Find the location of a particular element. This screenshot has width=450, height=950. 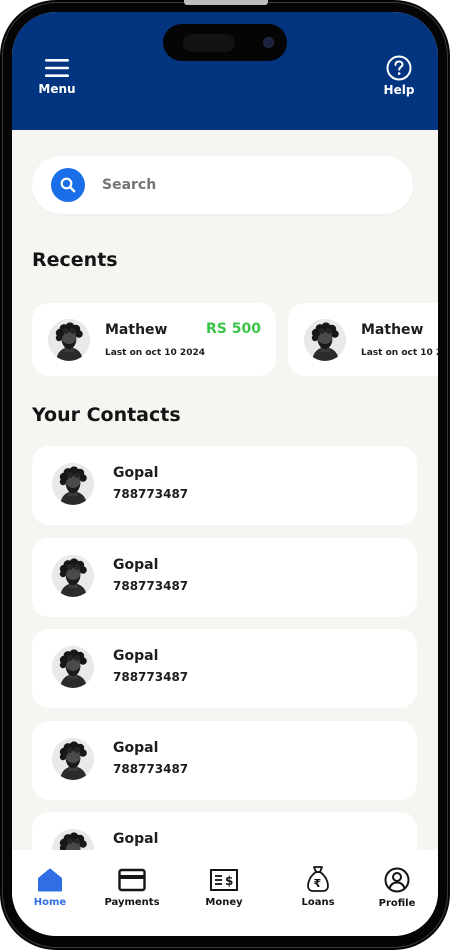

front-camera is located at coordinates (268, 42).